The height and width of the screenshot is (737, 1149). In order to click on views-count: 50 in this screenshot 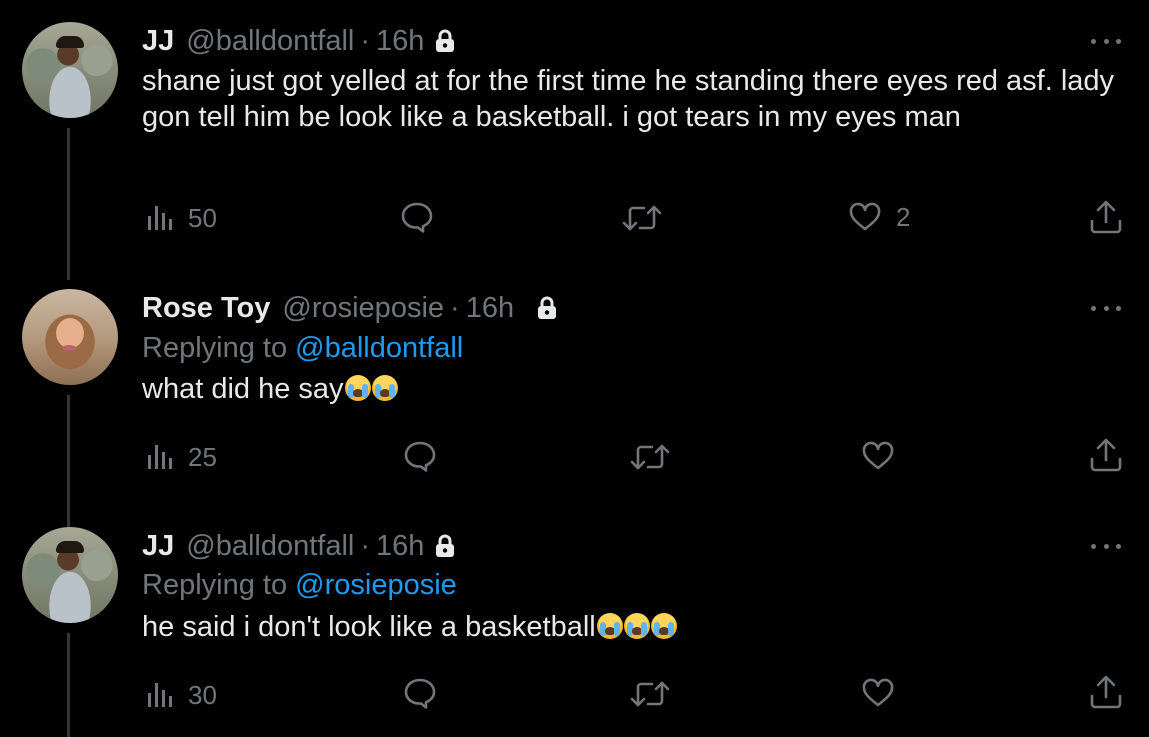, I will do `click(202, 218)`.